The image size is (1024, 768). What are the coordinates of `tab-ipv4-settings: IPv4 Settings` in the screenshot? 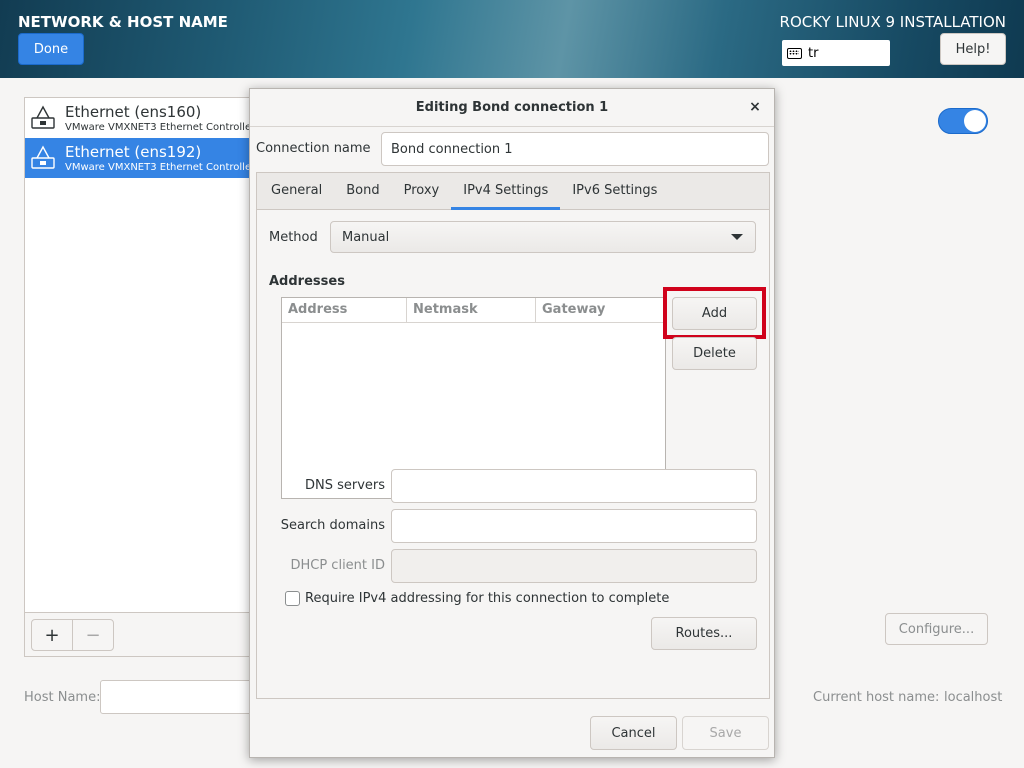 It's located at (506, 191).